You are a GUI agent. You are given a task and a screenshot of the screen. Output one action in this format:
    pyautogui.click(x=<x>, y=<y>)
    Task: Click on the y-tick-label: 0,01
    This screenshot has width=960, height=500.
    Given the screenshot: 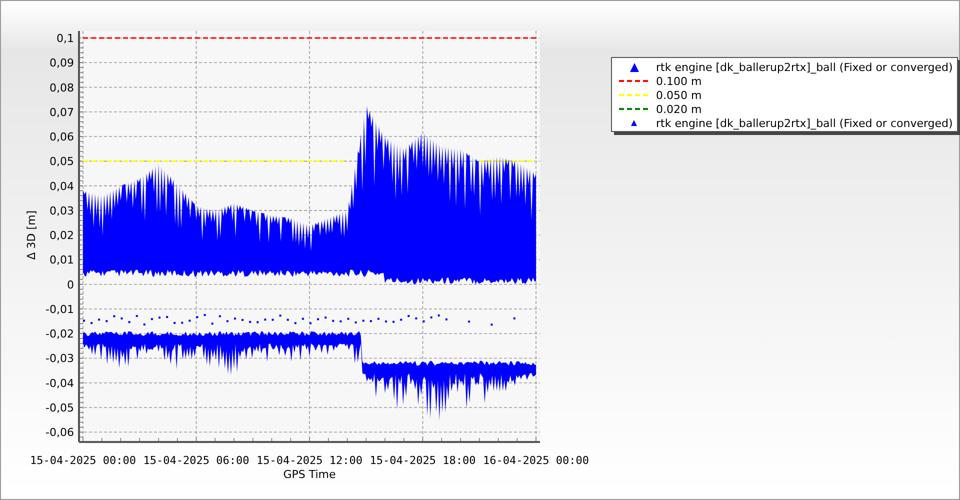 What is the action you would take?
    pyautogui.click(x=62, y=260)
    